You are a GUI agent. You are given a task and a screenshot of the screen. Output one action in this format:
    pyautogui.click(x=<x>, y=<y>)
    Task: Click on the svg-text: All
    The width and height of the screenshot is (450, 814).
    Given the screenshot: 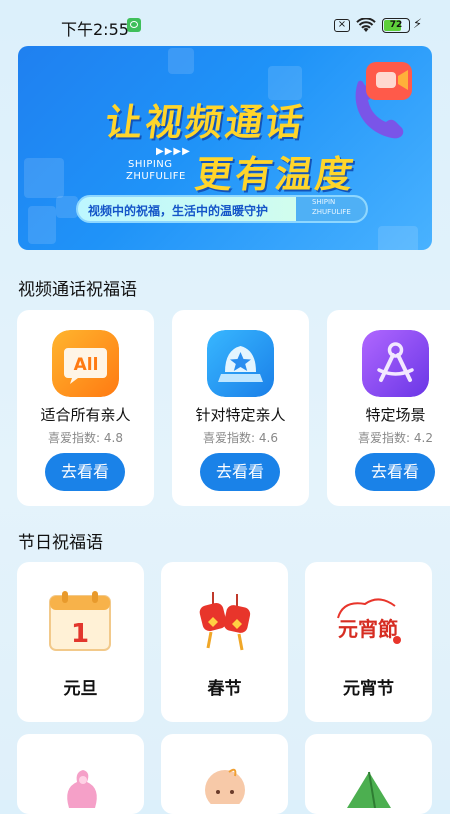 What is the action you would take?
    pyautogui.click(x=86, y=365)
    